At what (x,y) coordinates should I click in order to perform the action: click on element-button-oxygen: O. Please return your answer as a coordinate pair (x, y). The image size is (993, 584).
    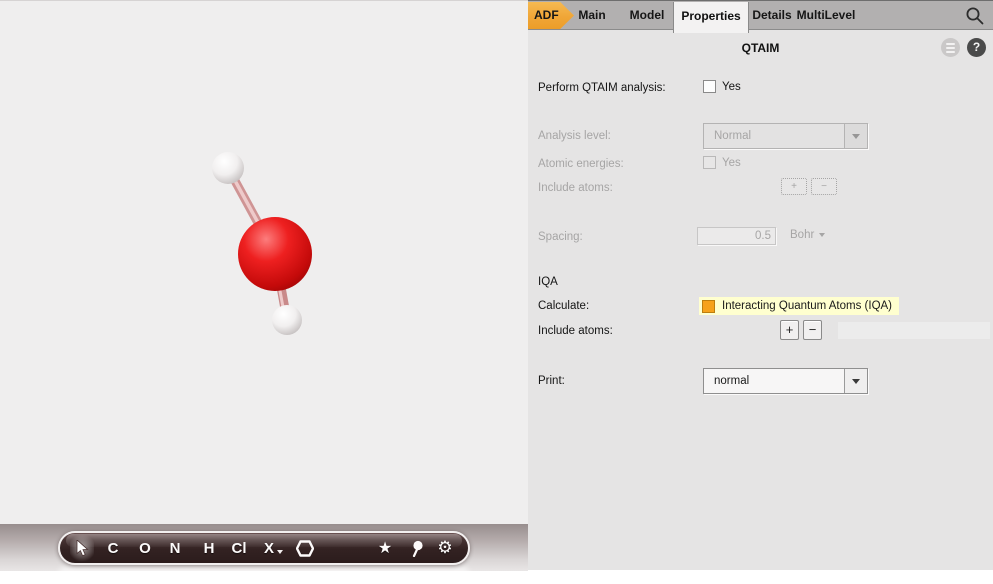
    Looking at the image, I should click on (145, 548).